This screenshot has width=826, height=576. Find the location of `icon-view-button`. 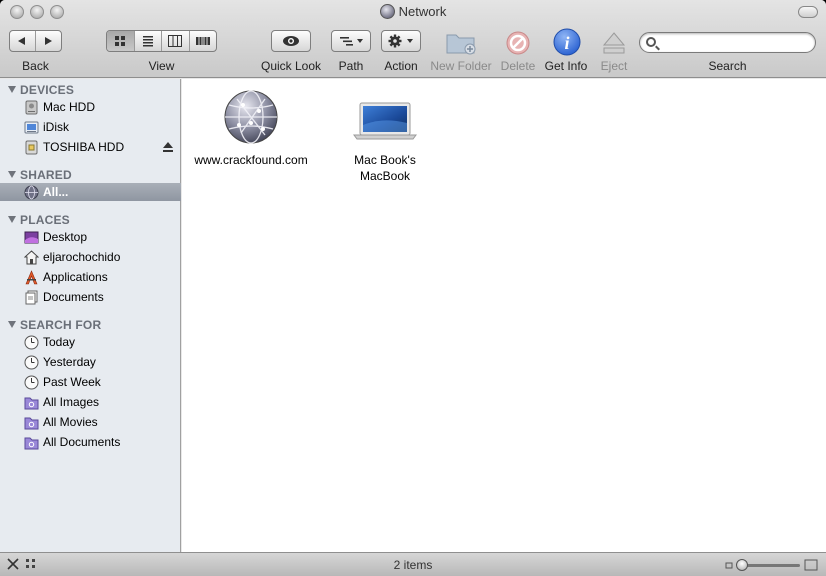

icon-view-button is located at coordinates (121, 41).